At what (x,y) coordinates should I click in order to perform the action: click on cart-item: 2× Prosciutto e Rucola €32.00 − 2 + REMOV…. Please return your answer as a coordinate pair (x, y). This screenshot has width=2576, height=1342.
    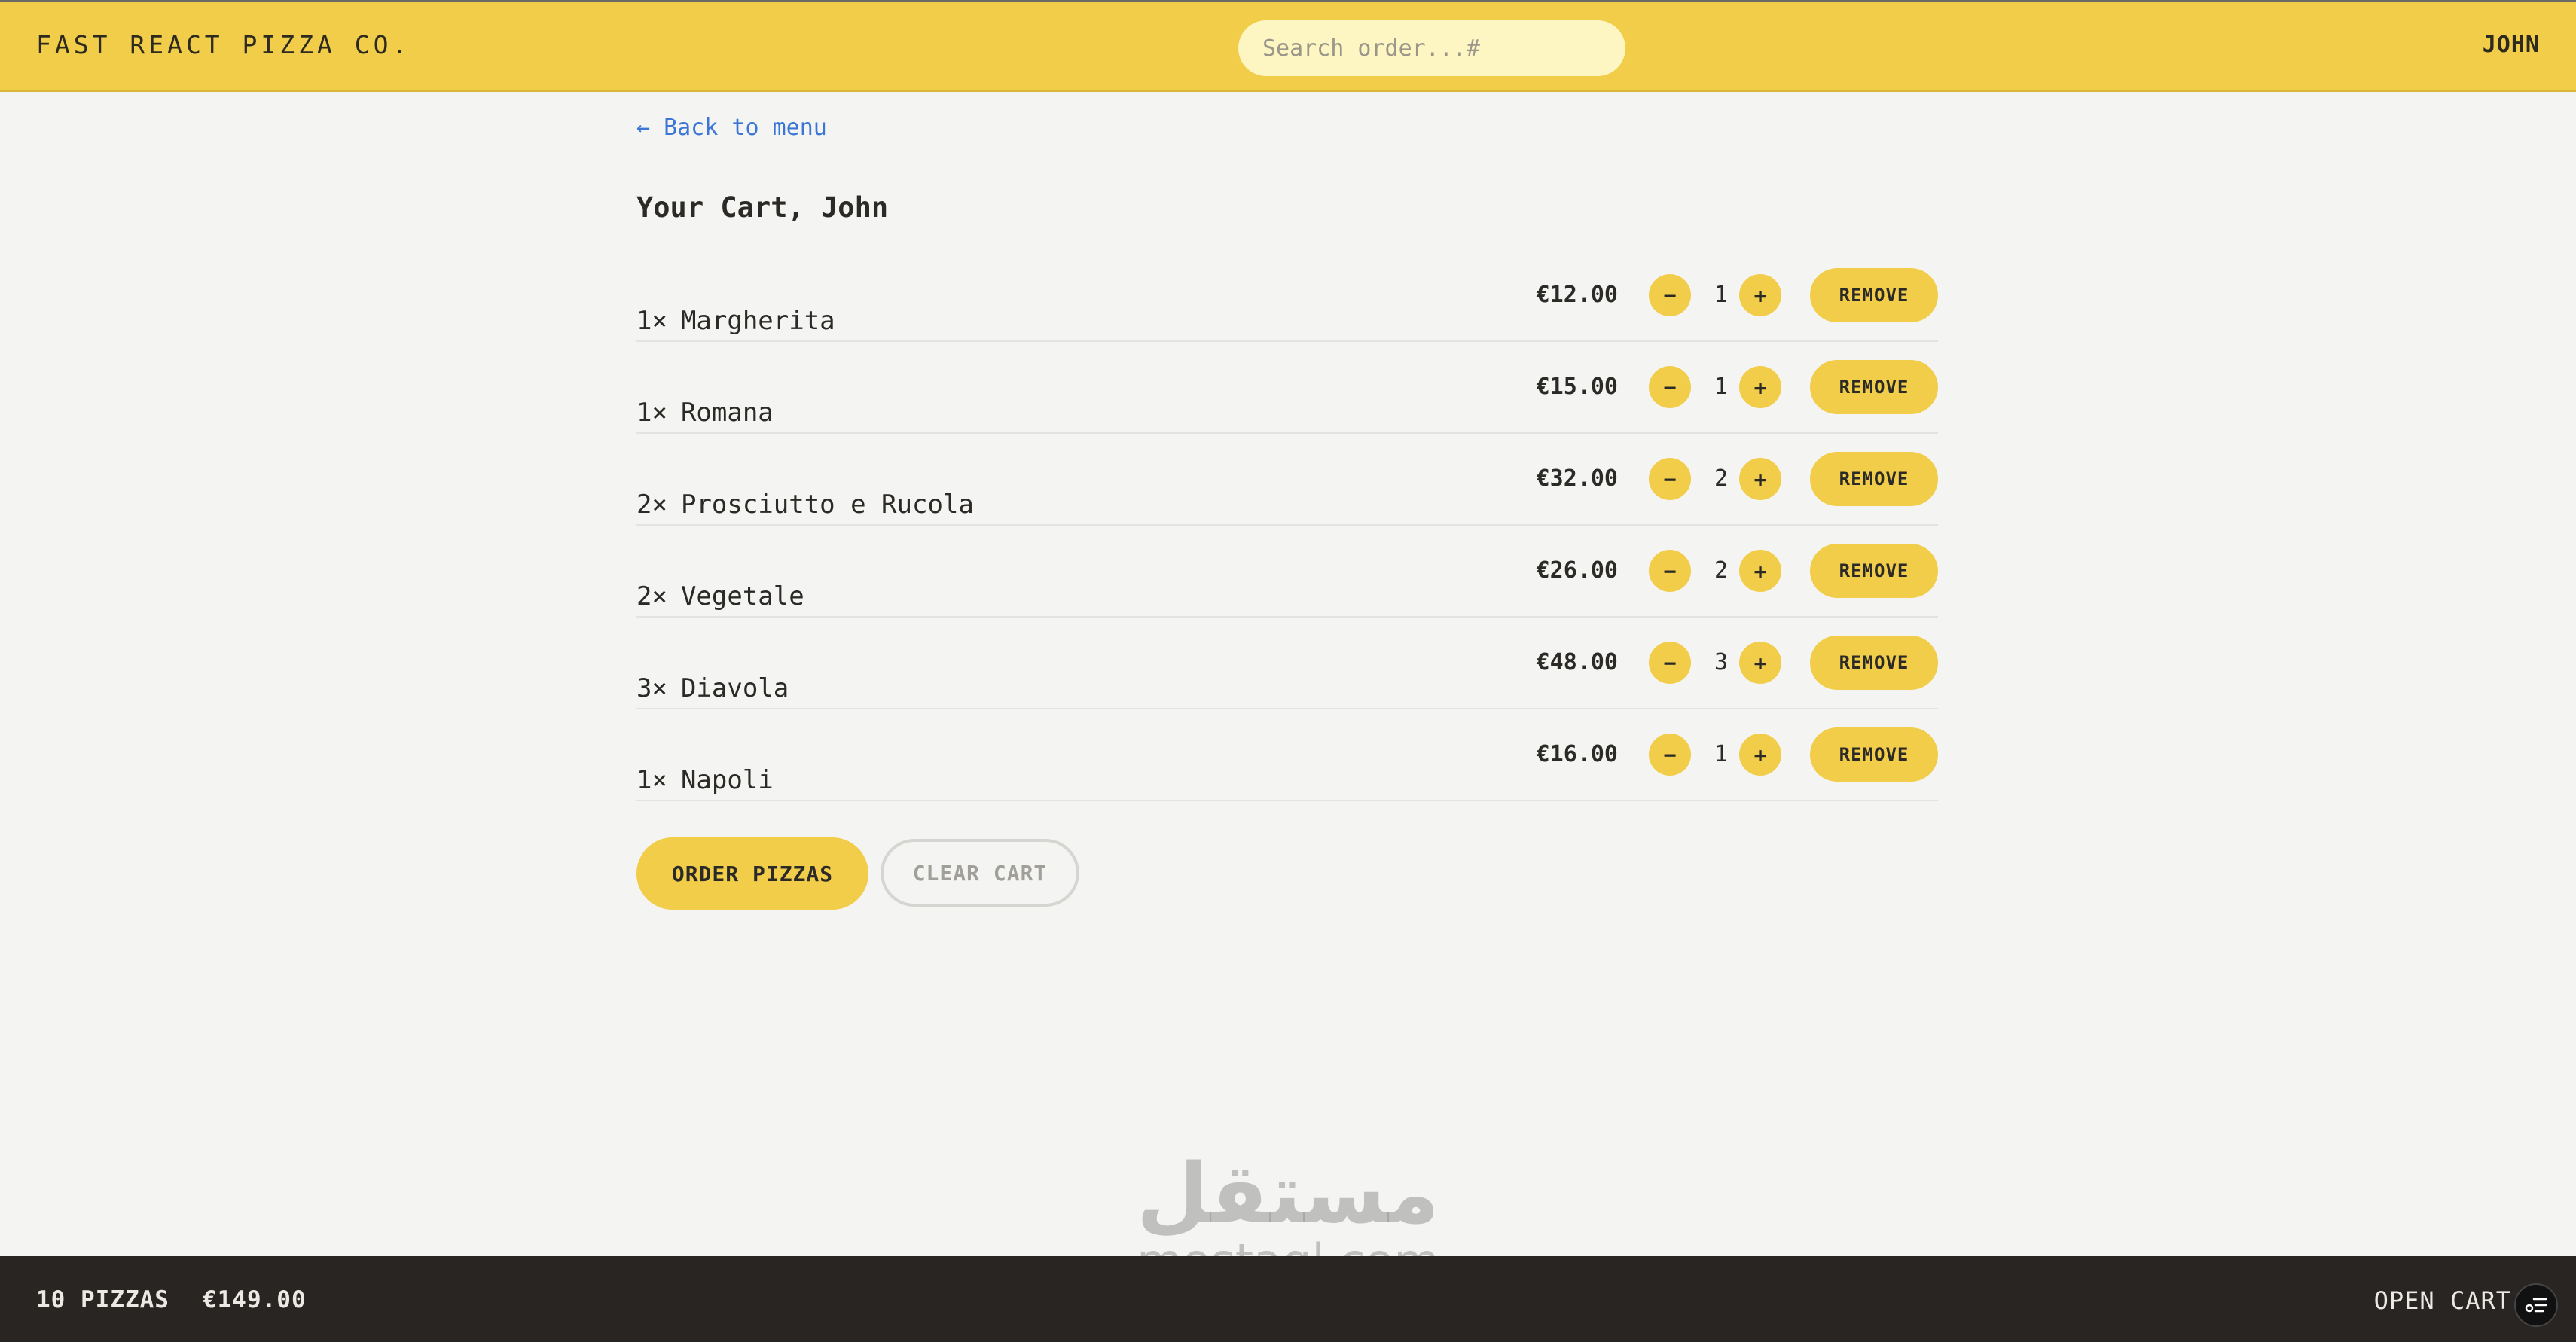
    Looking at the image, I should click on (1287, 480).